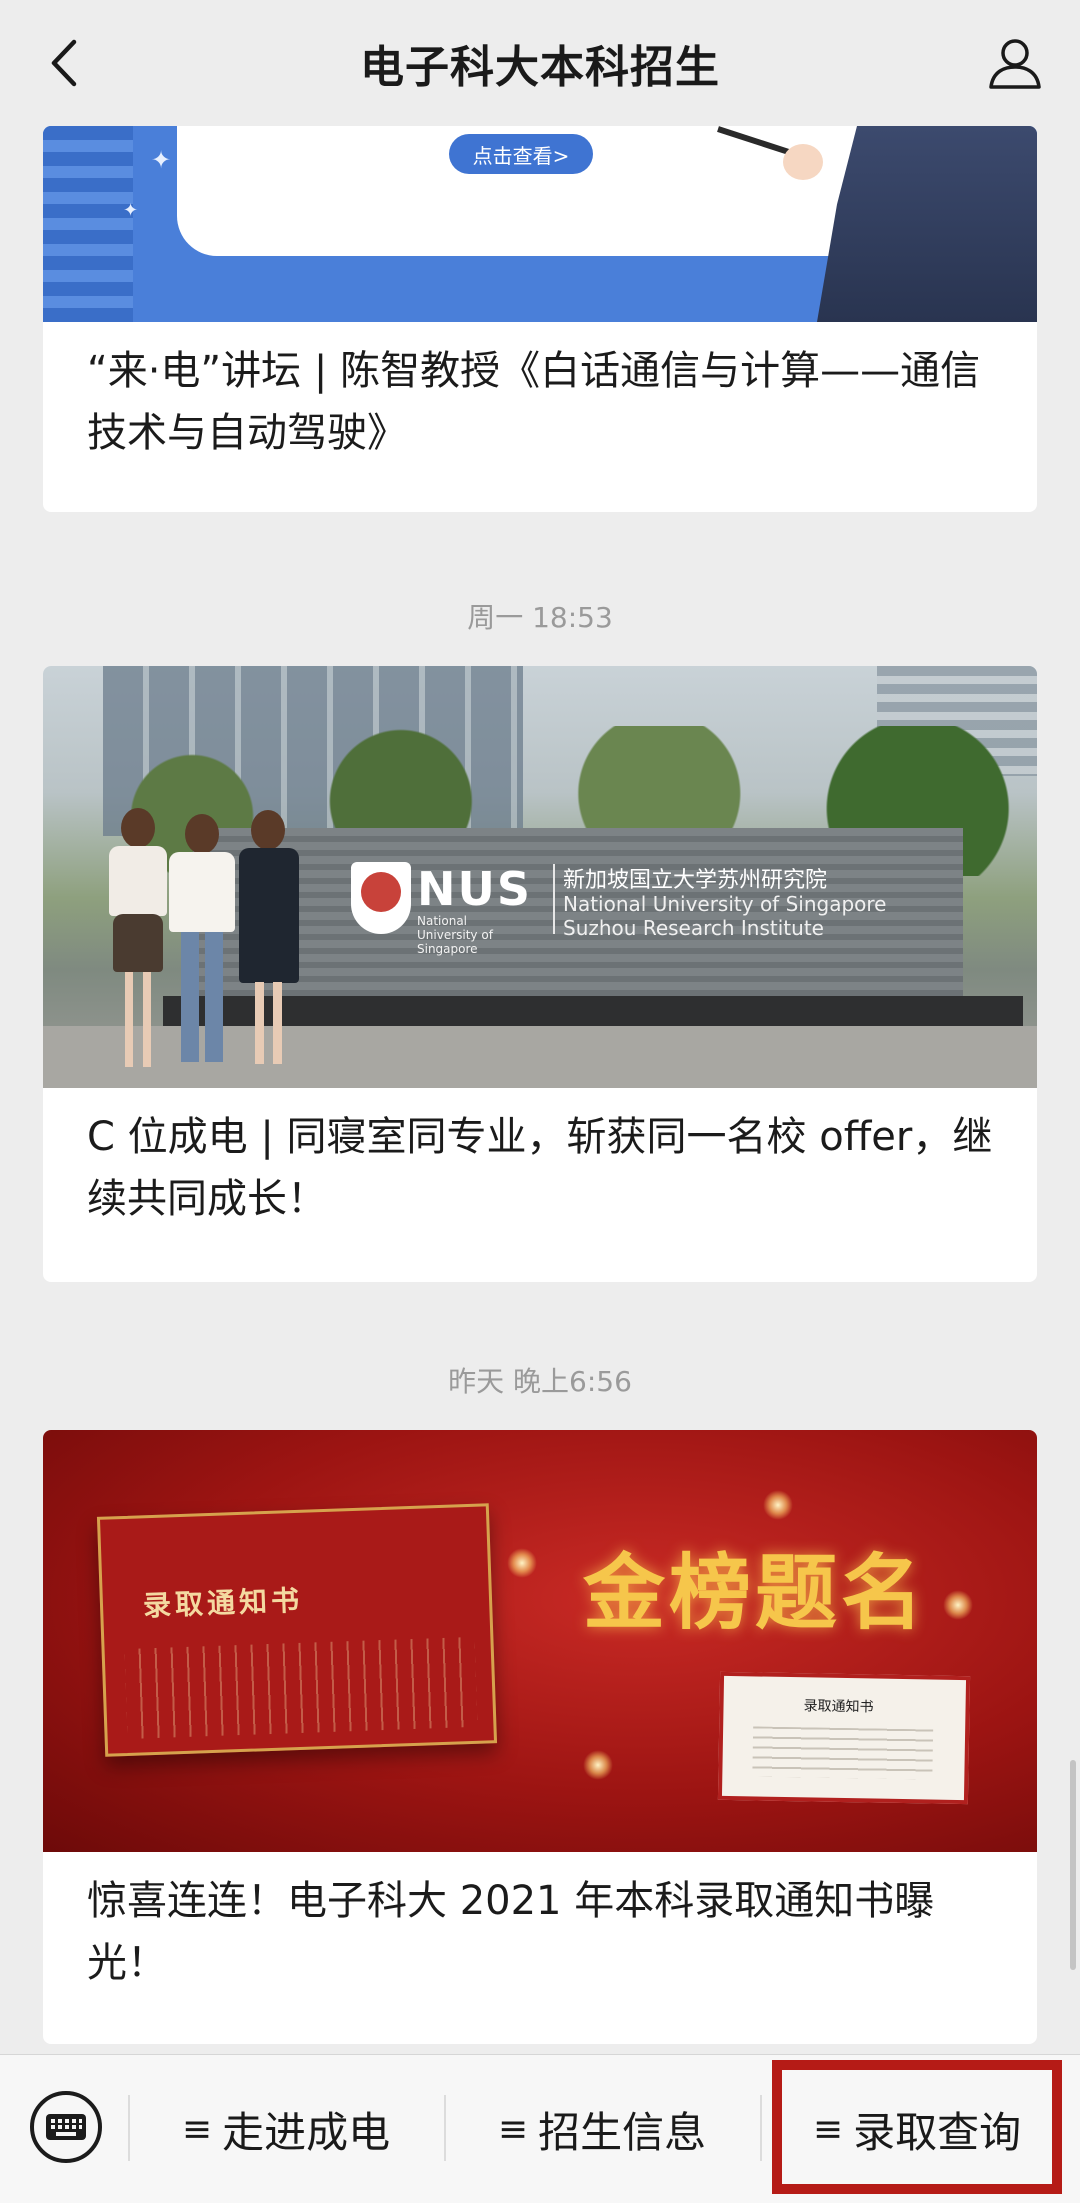  I want to click on article-title: C 位成电 | 同寝室同专业，斩获同一名校 offer，继续共同成长！, so click(540, 1185).